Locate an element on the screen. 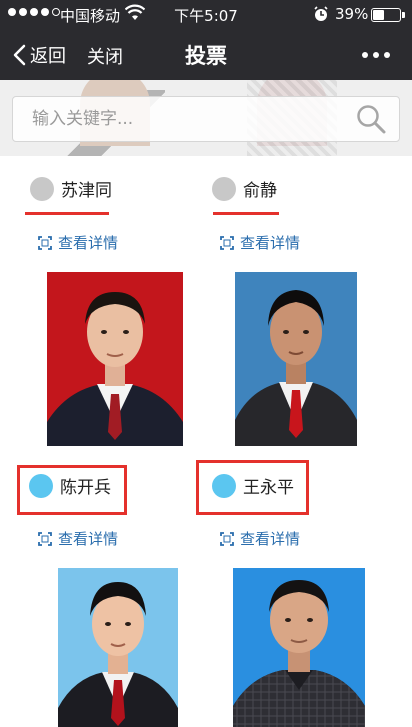 The image size is (412, 727). search-box is located at coordinates (206, 119).